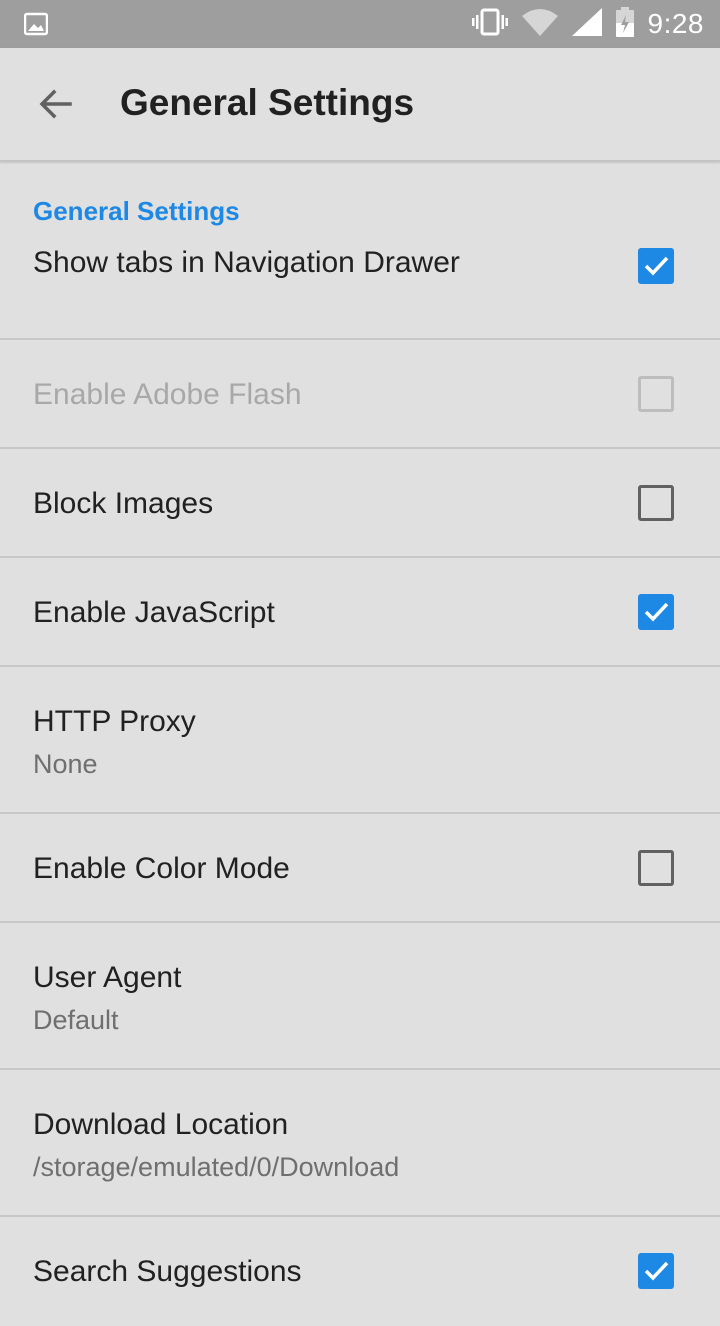  I want to click on pref-show-tabs-in-drawer: Show tabs in Navigation Drawer, so click(360, 286).